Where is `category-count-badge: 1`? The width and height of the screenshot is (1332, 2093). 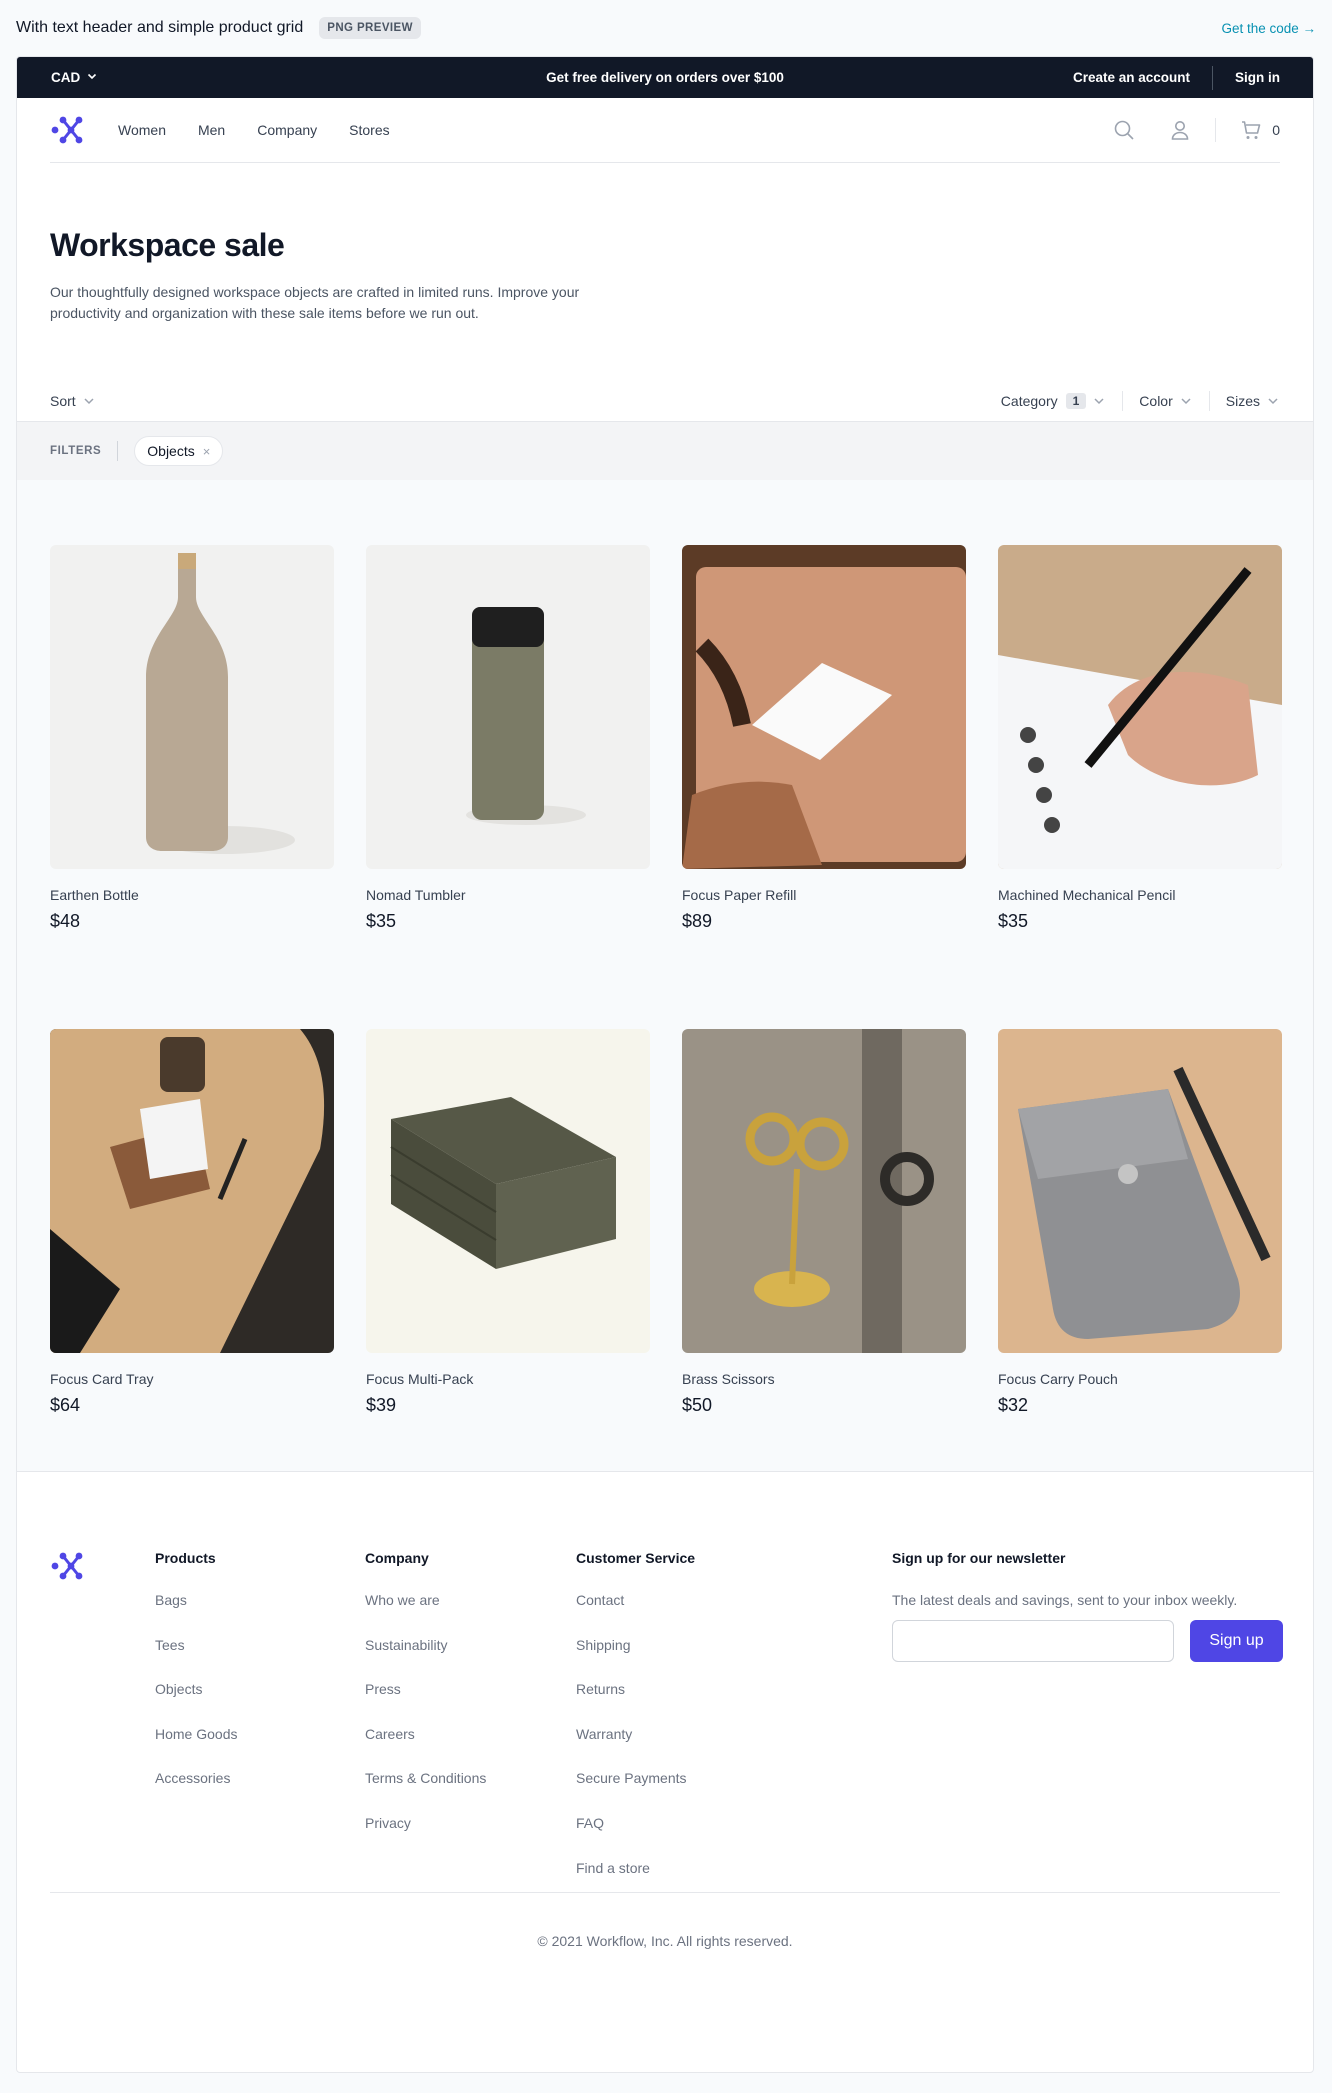 category-count-badge: 1 is located at coordinates (1076, 400).